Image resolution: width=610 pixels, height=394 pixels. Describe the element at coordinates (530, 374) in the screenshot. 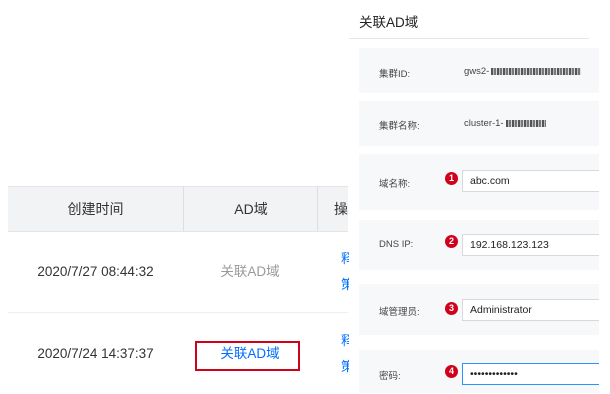

I see `password-input: •••••••••••••` at that location.